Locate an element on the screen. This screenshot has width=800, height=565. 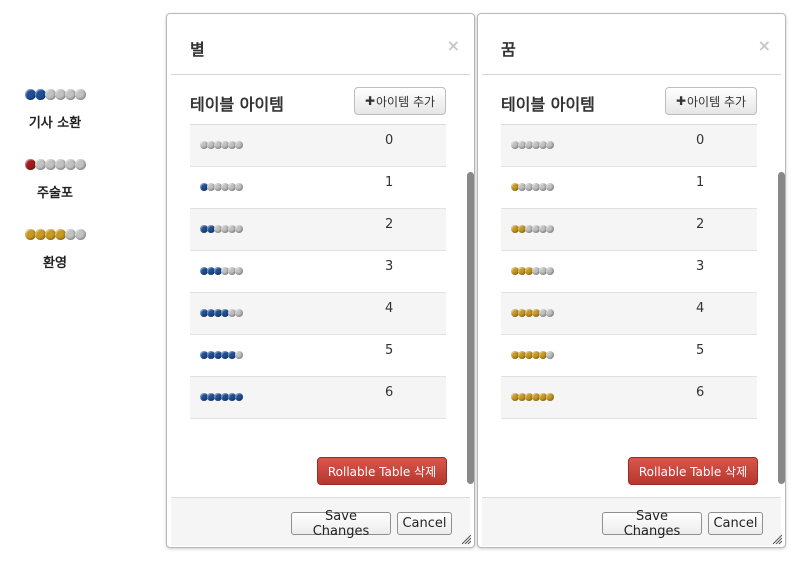
dialog-title: 별 is located at coordinates (197, 49).